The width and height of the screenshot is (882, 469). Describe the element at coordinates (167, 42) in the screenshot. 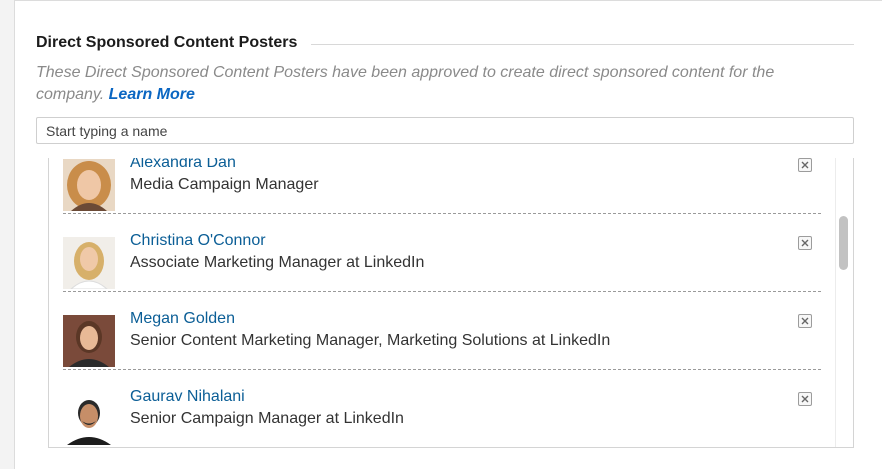

I see `section-title: Direct Sponsored Content Posters` at that location.